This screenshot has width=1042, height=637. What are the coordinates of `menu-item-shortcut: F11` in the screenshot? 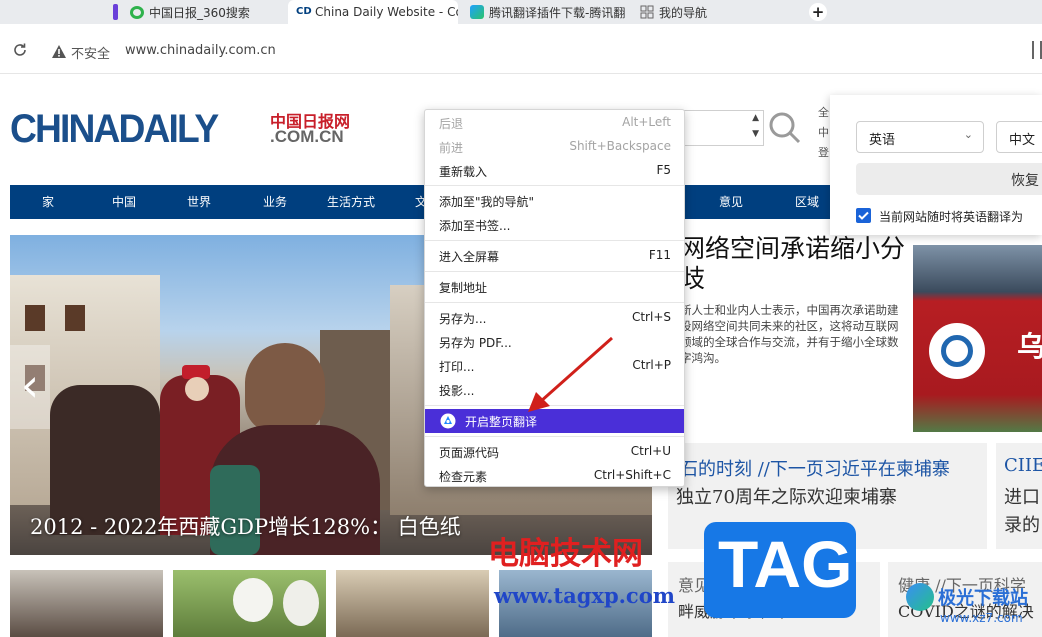 It's located at (659, 255).